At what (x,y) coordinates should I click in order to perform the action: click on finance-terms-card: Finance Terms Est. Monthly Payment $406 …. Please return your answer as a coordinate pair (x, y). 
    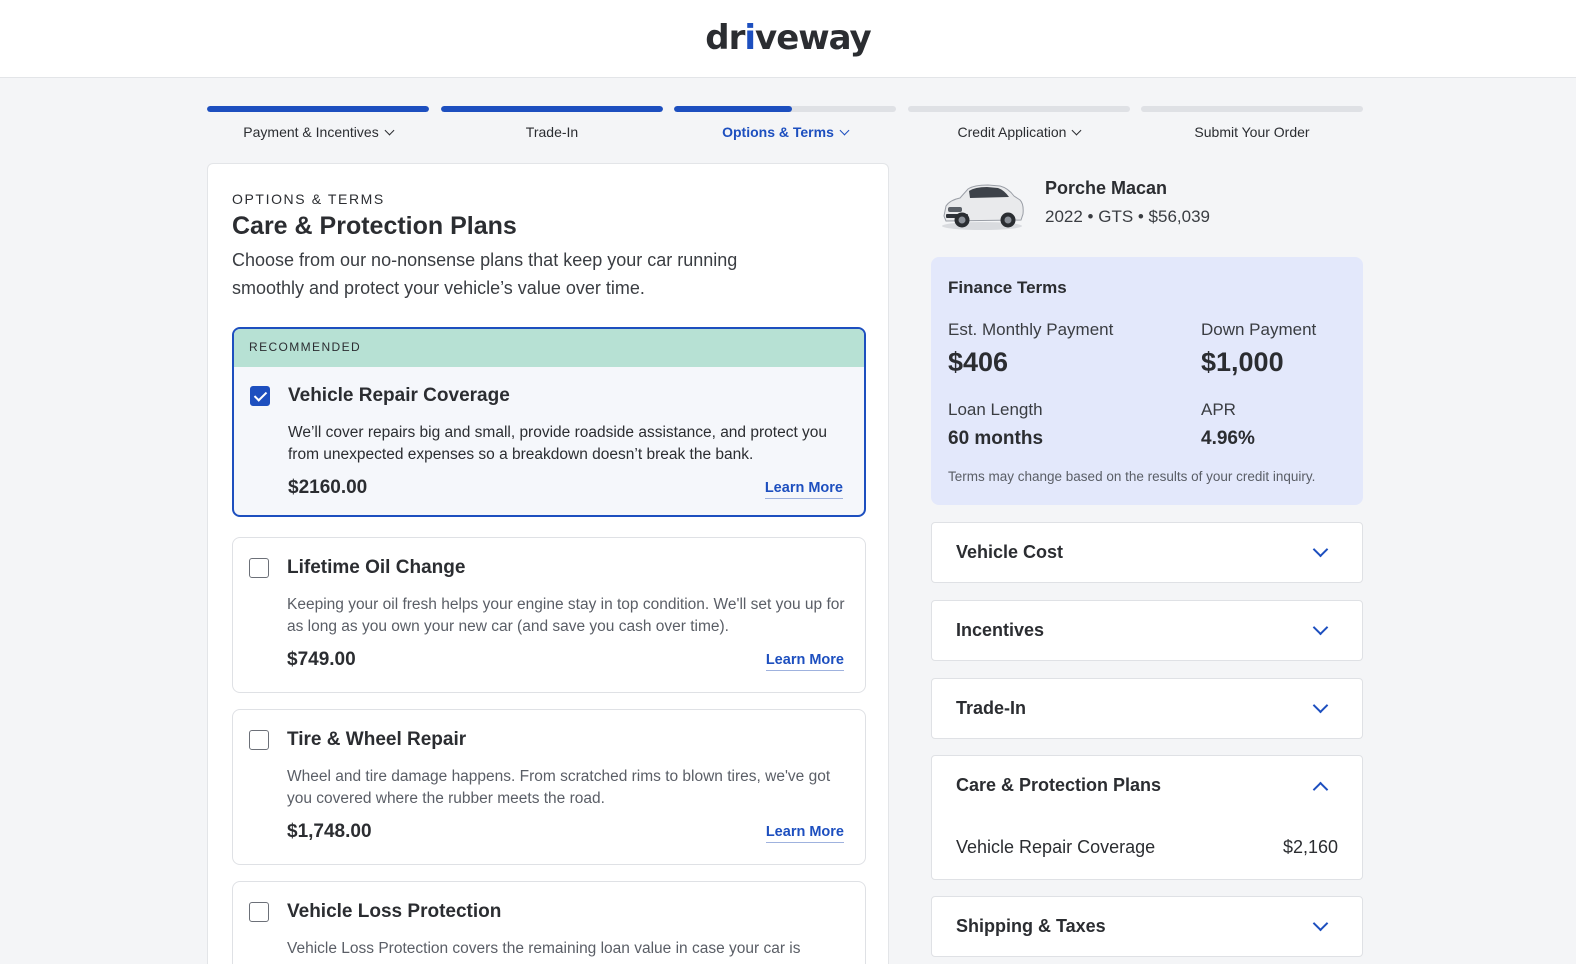
    Looking at the image, I should click on (1147, 381).